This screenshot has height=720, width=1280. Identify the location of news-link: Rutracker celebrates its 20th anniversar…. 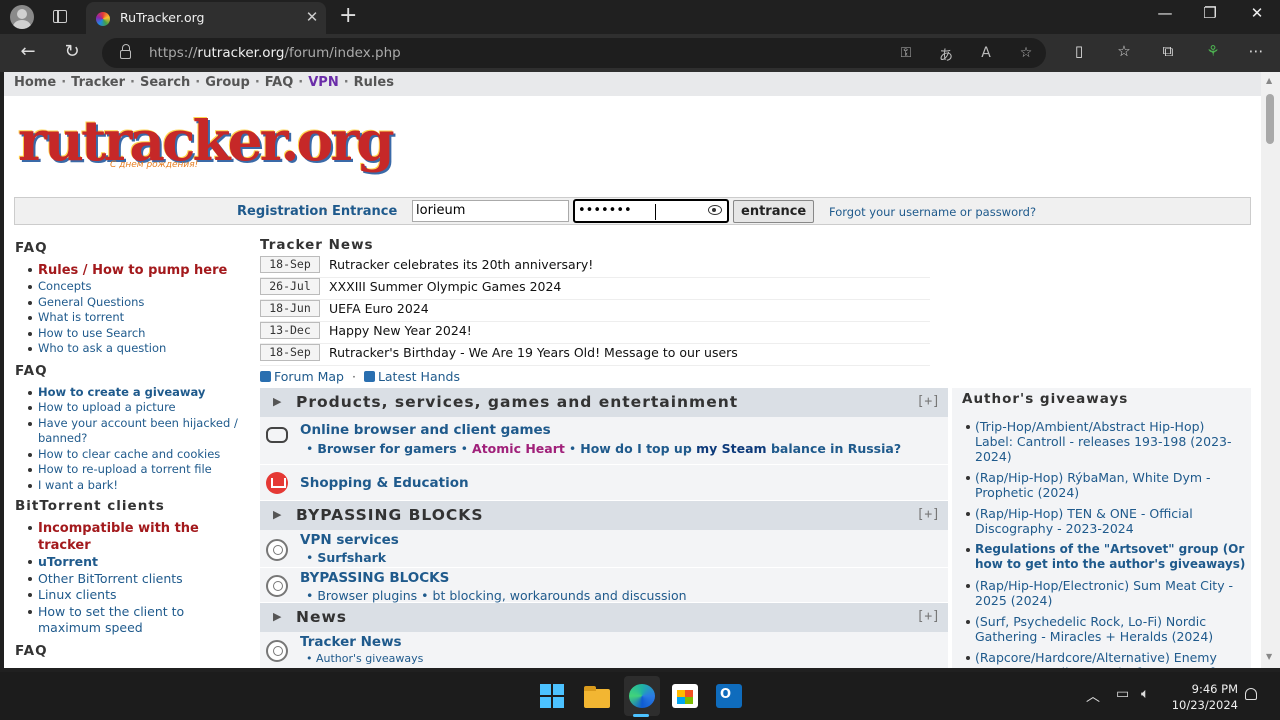
(461, 266).